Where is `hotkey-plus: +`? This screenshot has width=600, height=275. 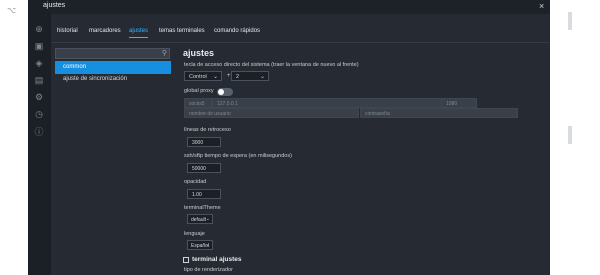
hotkey-plus: + is located at coordinates (229, 76).